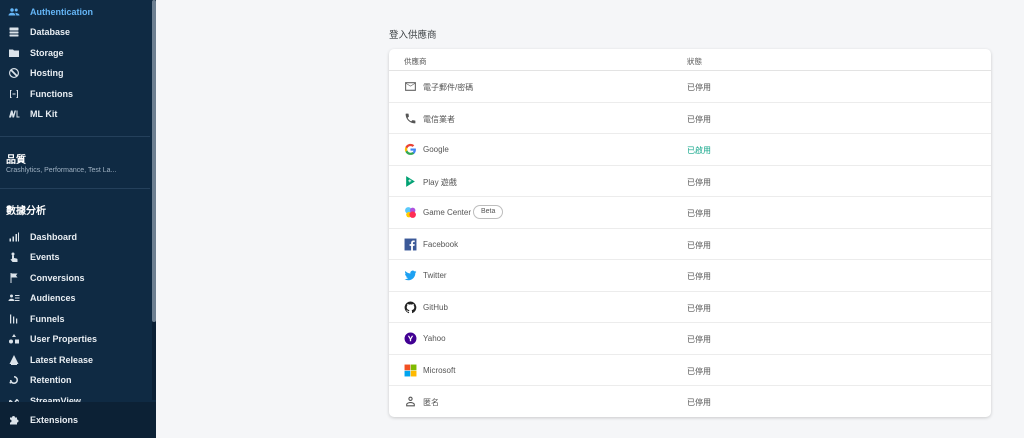 Image resolution: width=1024 pixels, height=438 pixels. I want to click on sidebar-item-extensions: Extensions, so click(75, 420).